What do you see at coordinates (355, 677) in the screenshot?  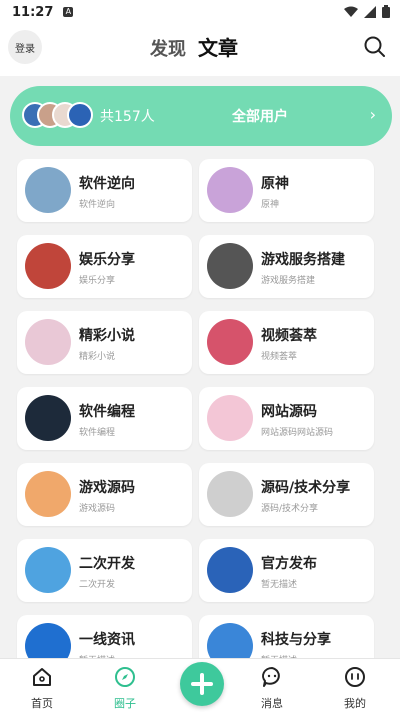 I see `profile-icon` at bounding box center [355, 677].